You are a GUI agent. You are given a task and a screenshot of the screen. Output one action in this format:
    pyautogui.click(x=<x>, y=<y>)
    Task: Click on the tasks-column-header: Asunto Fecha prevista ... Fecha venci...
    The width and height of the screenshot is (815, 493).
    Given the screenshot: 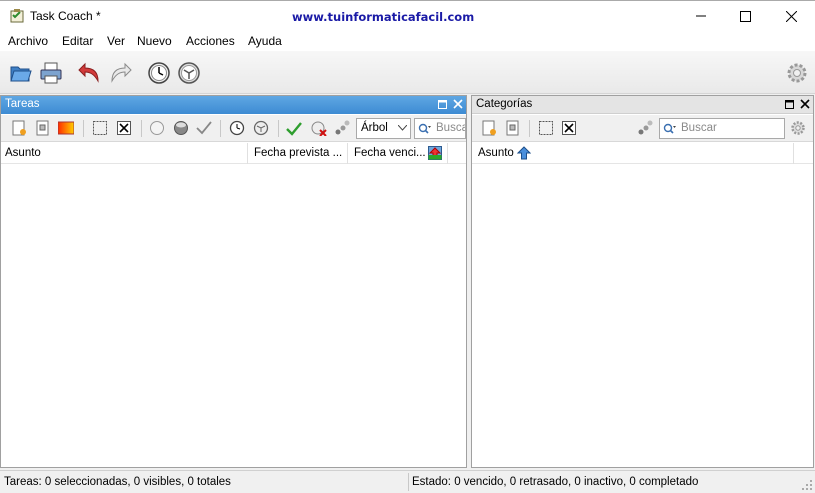 What is the action you would take?
    pyautogui.click(x=233, y=153)
    